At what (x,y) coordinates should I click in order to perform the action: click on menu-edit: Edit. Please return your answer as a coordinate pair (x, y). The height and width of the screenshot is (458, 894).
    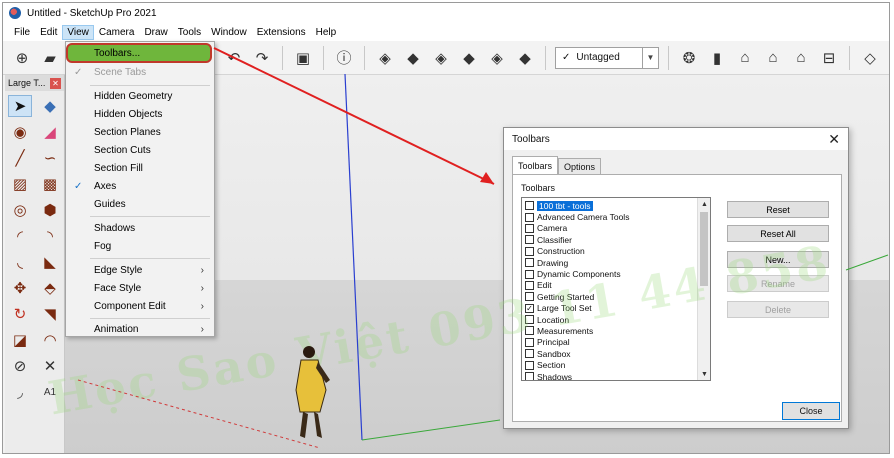
    Looking at the image, I should click on (48, 32).